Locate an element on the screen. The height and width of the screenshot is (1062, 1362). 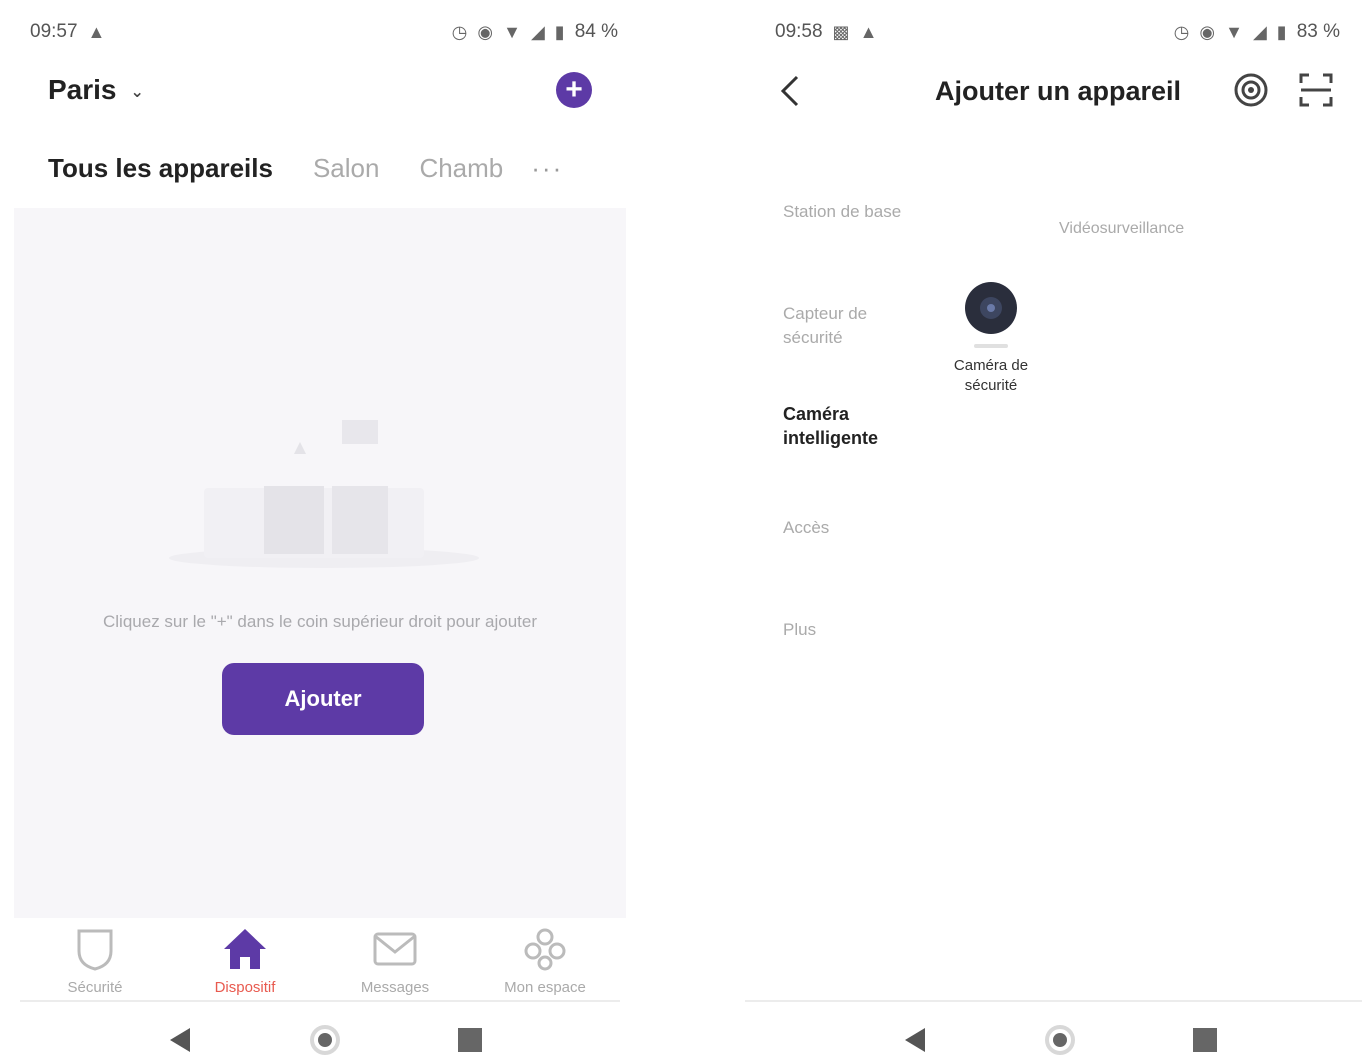
device-security-camera: Caméra de sécurité is located at coordinates (991, 339).